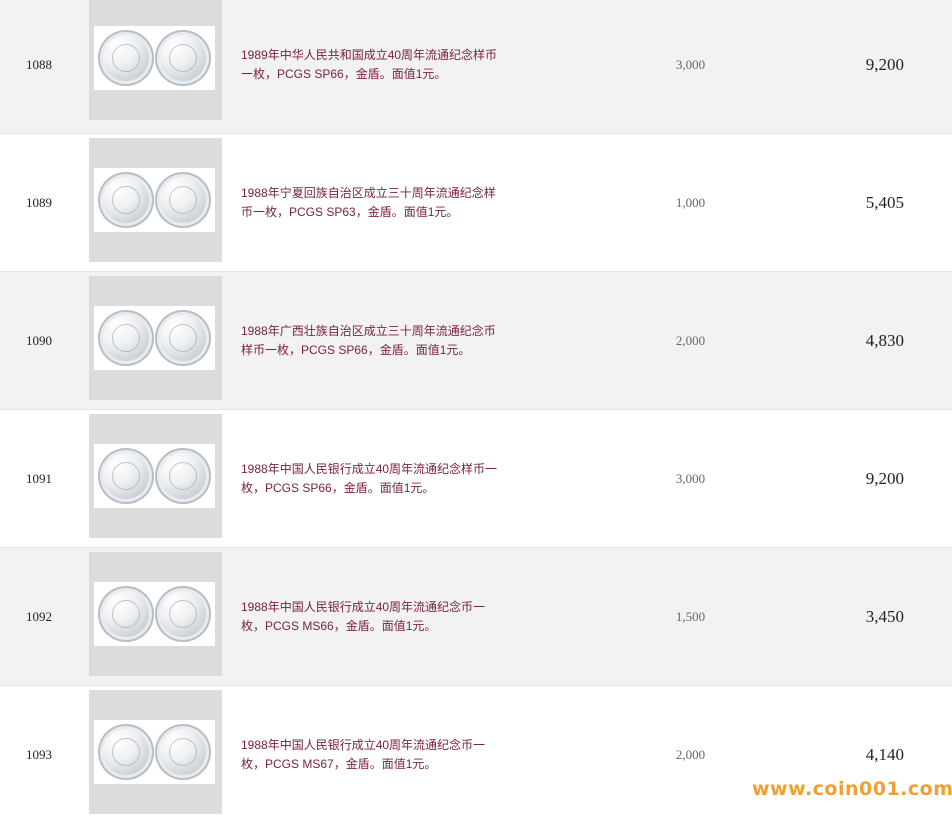  Describe the element at coordinates (852, 789) in the screenshot. I see `site-watermark: www.coin001.com` at that location.